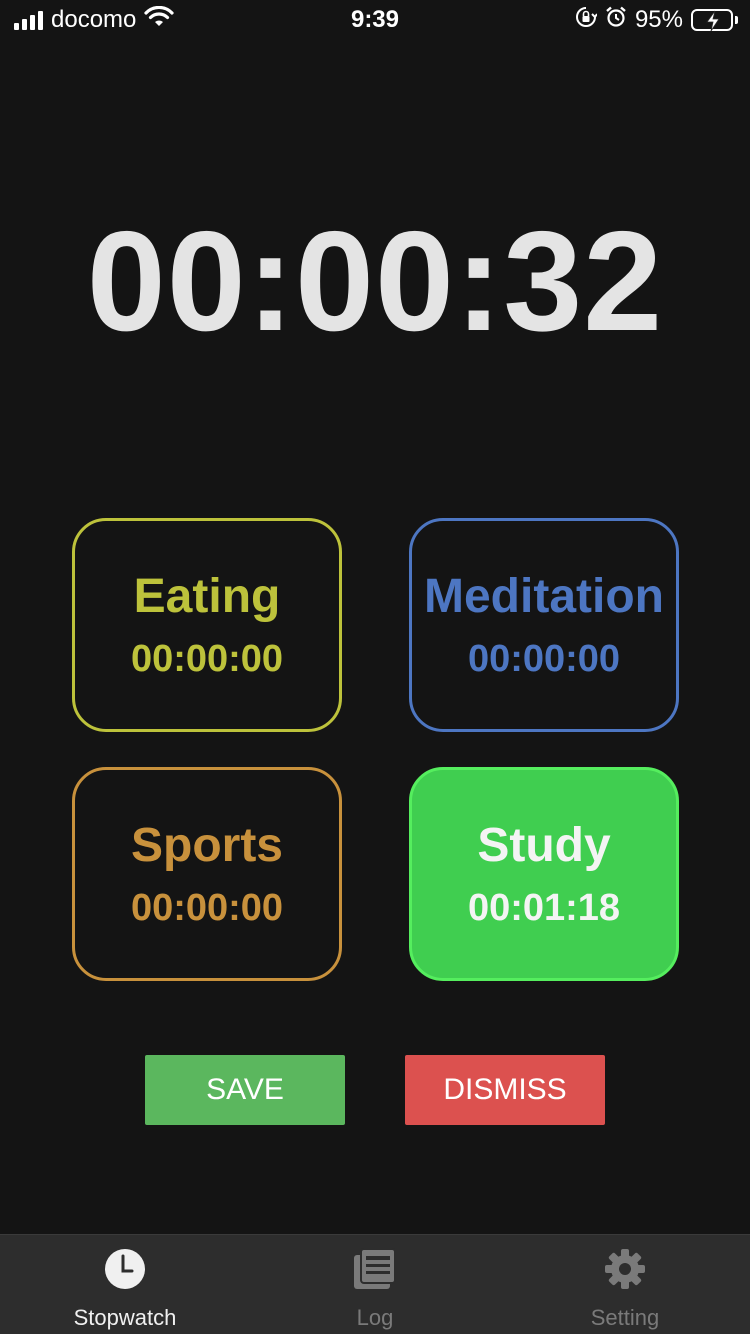  Describe the element at coordinates (714, 20) in the screenshot. I see `battery-icon` at that location.